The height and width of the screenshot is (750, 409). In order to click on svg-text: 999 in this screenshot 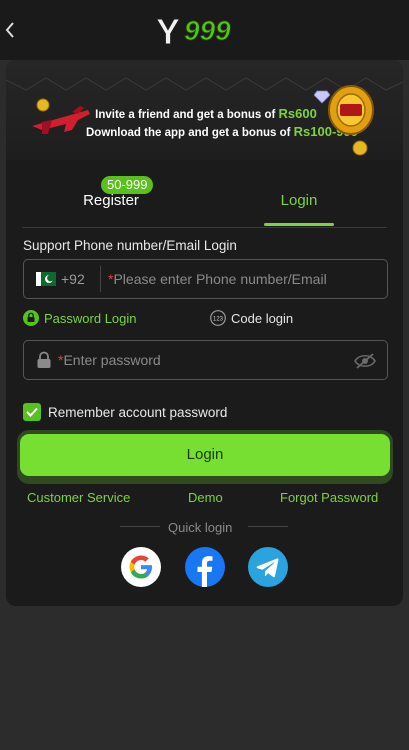, I will do `click(207, 30)`.